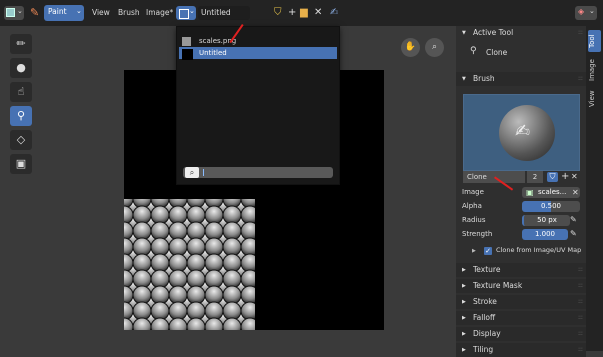  What do you see at coordinates (203, 172) in the screenshot?
I see `text-cursor` at bounding box center [203, 172].